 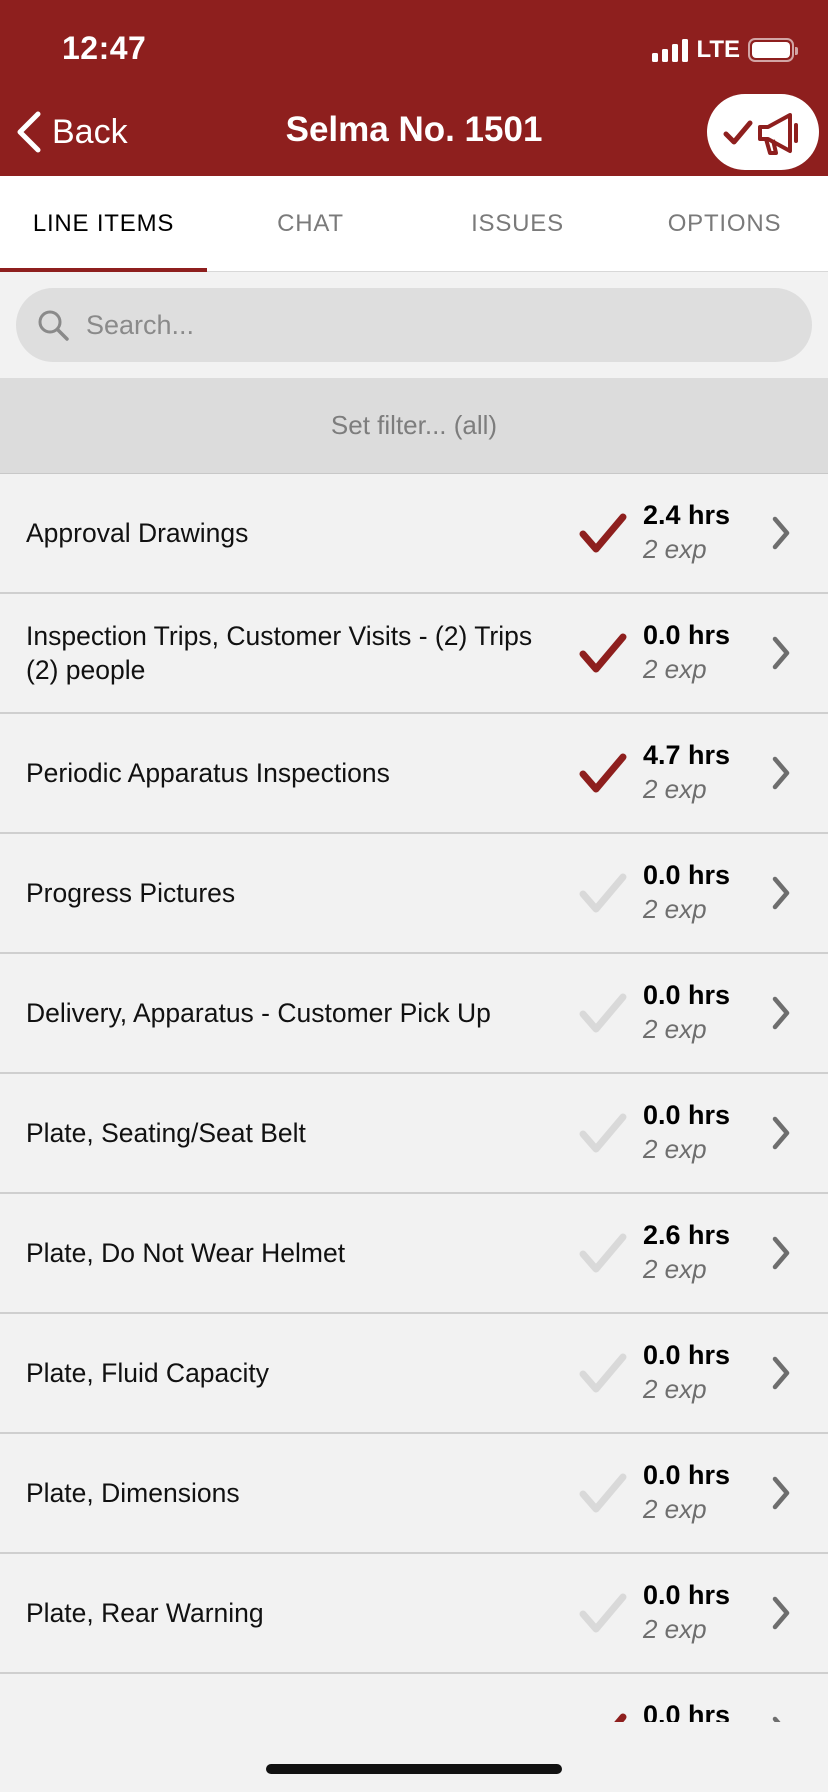 I want to click on line-item-label: Plate, Seating/Seat Belt, so click(x=166, y=1133).